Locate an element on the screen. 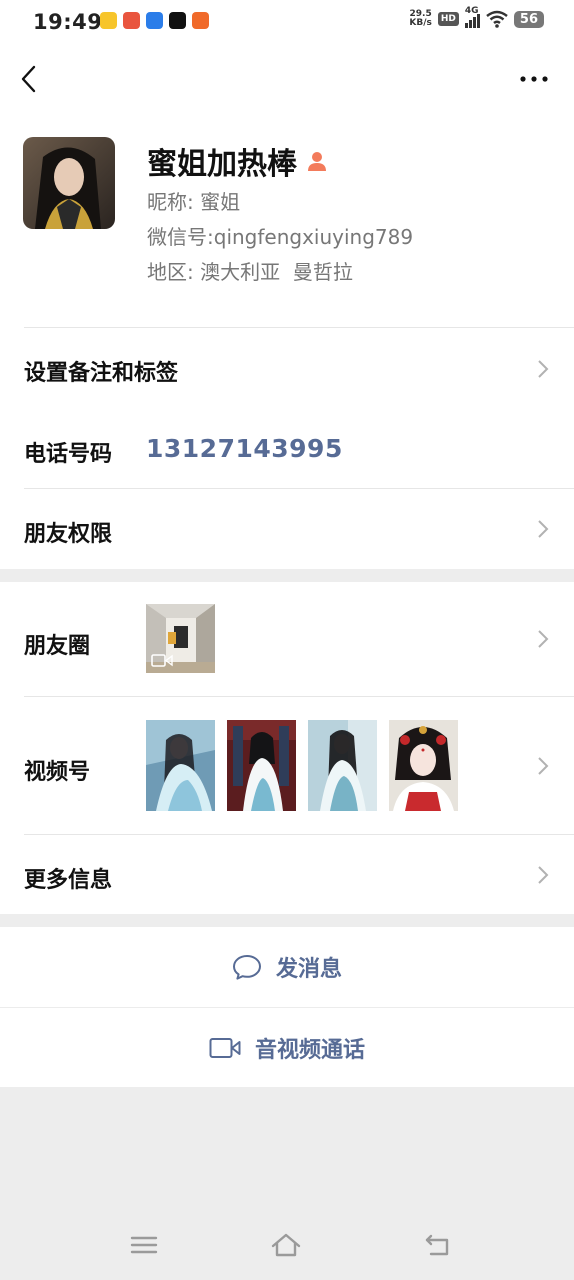 This screenshot has width=574, height=1280. signal-icon: 4G is located at coordinates (472, 17).